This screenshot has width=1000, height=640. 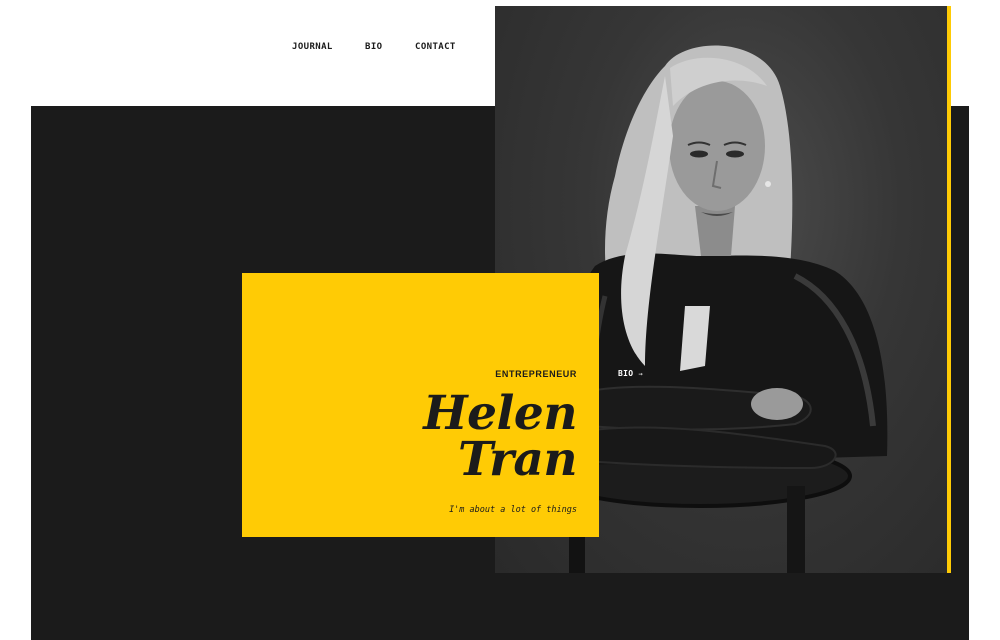 I want to click on accent-edge-stripe, so click(x=949, y=289).